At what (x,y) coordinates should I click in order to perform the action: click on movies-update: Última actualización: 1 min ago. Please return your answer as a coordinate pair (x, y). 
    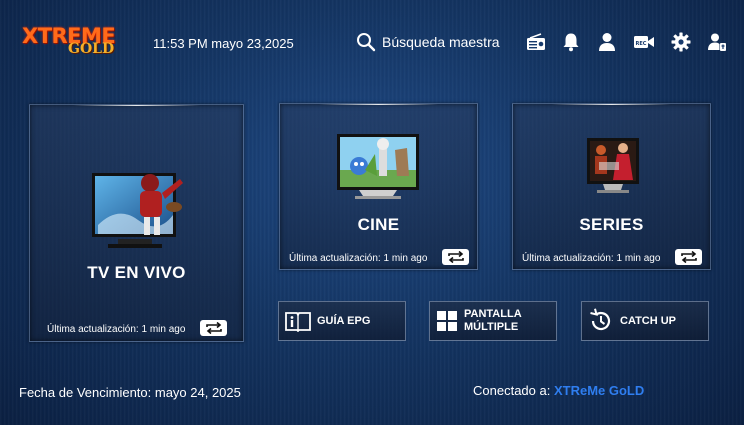
    Looking at the image, I should click on (358, 258).